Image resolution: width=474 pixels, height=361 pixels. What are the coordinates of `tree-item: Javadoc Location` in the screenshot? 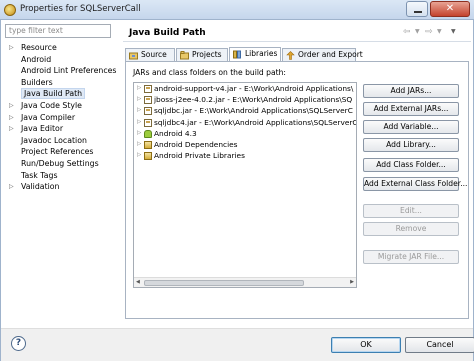 It's located at (59, 141).